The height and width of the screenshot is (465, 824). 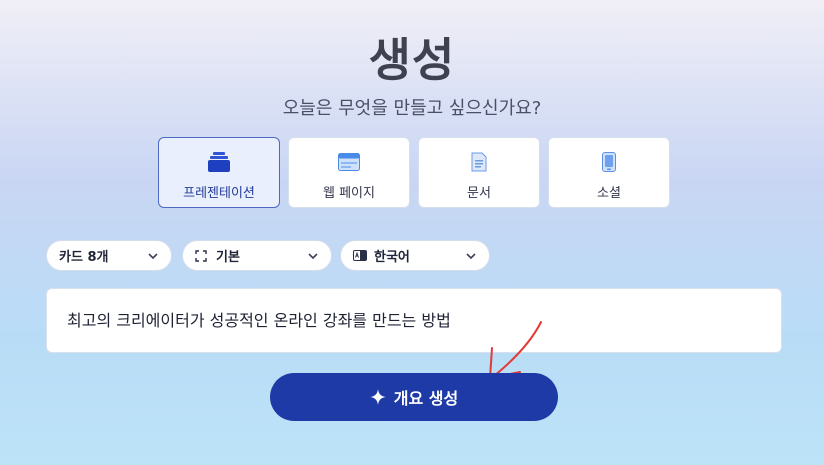 I want to click on sparkle-icon, so click(x=377, y=397).